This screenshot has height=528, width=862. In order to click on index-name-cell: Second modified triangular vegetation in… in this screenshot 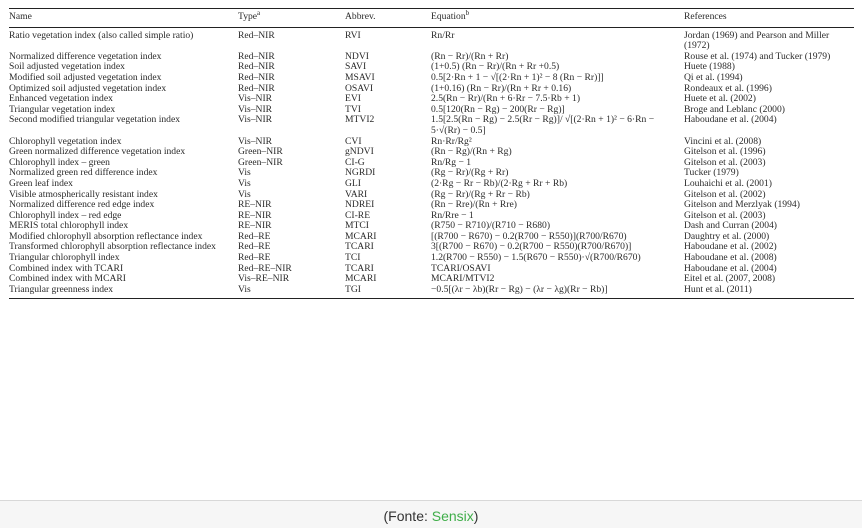, I will do `click(123, 125)`.